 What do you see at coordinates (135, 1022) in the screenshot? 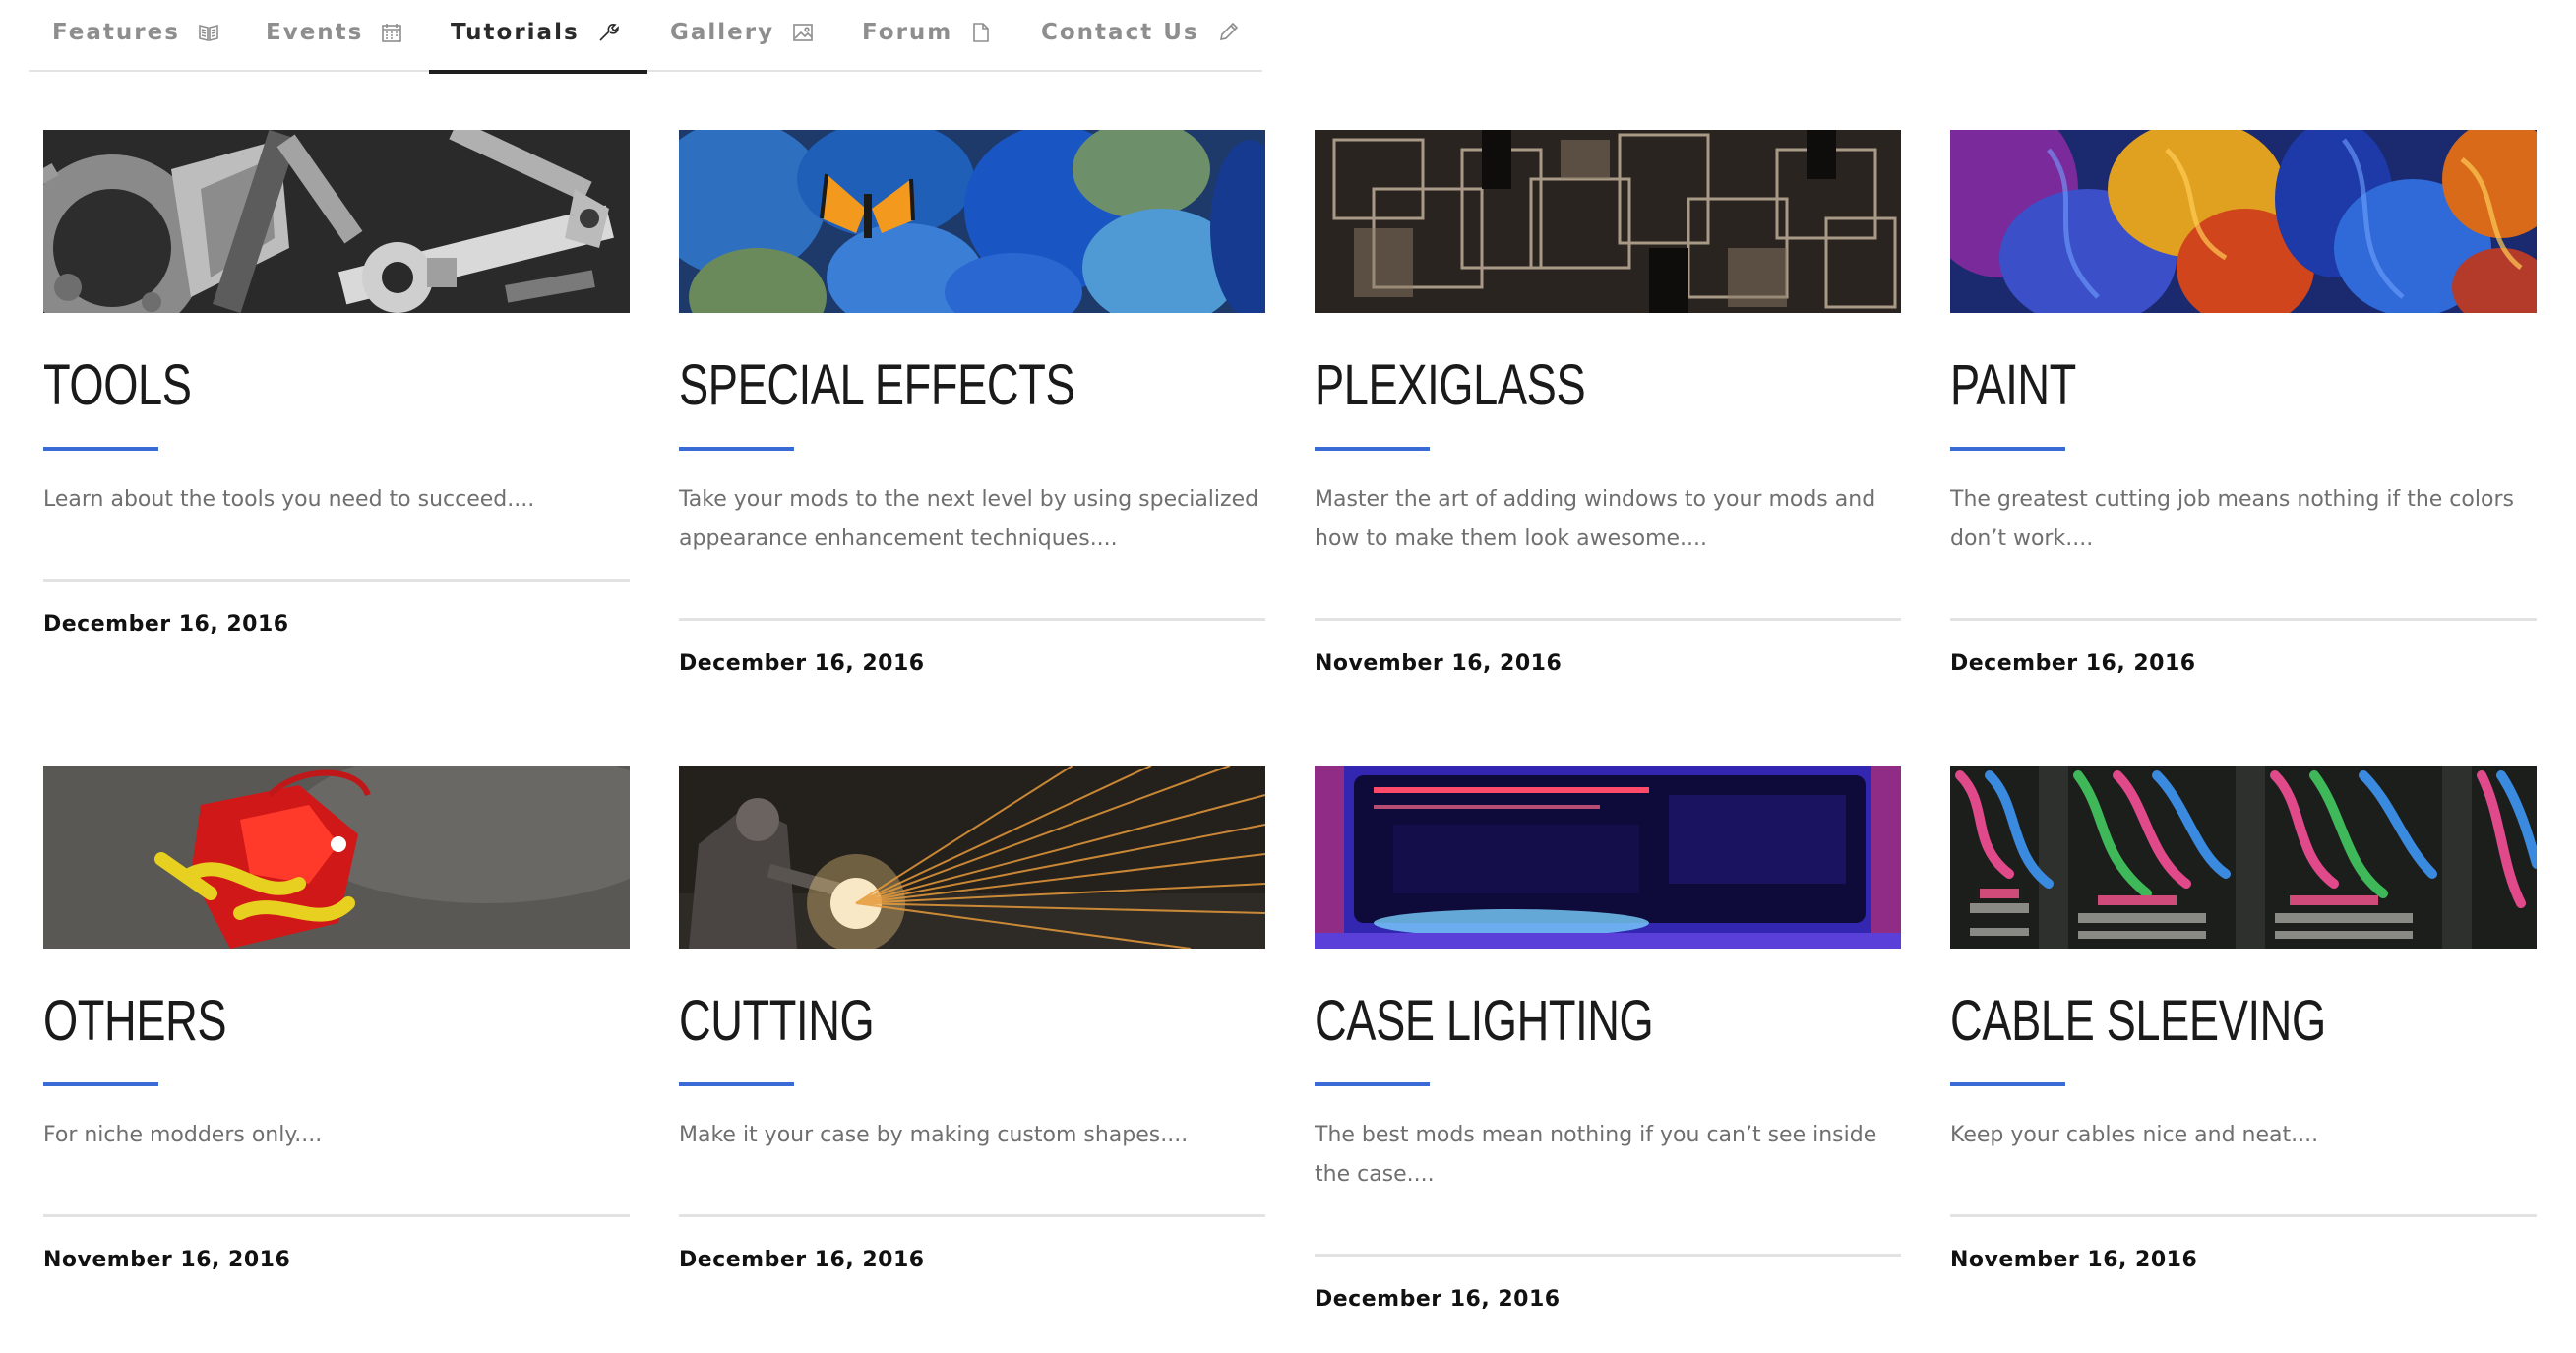
I see `card-title: OTHERS` at bounding box center [135, 1022].